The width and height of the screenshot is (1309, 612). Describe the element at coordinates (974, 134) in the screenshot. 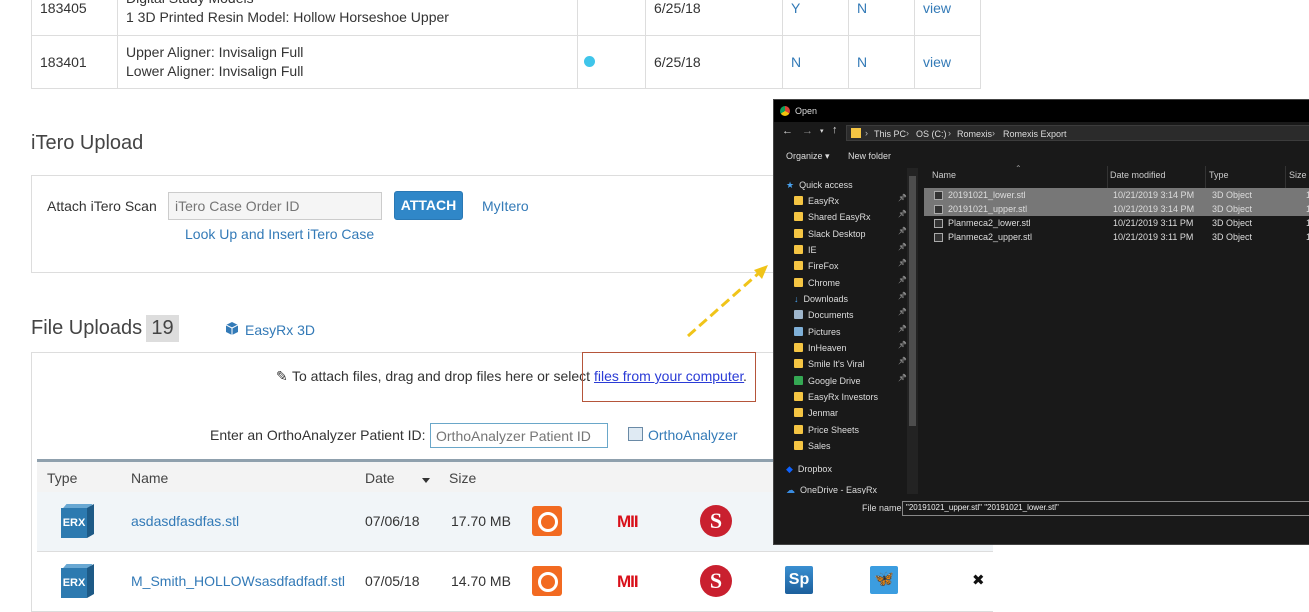

I see `breadcrumb-romexis: Romexis` at that location.